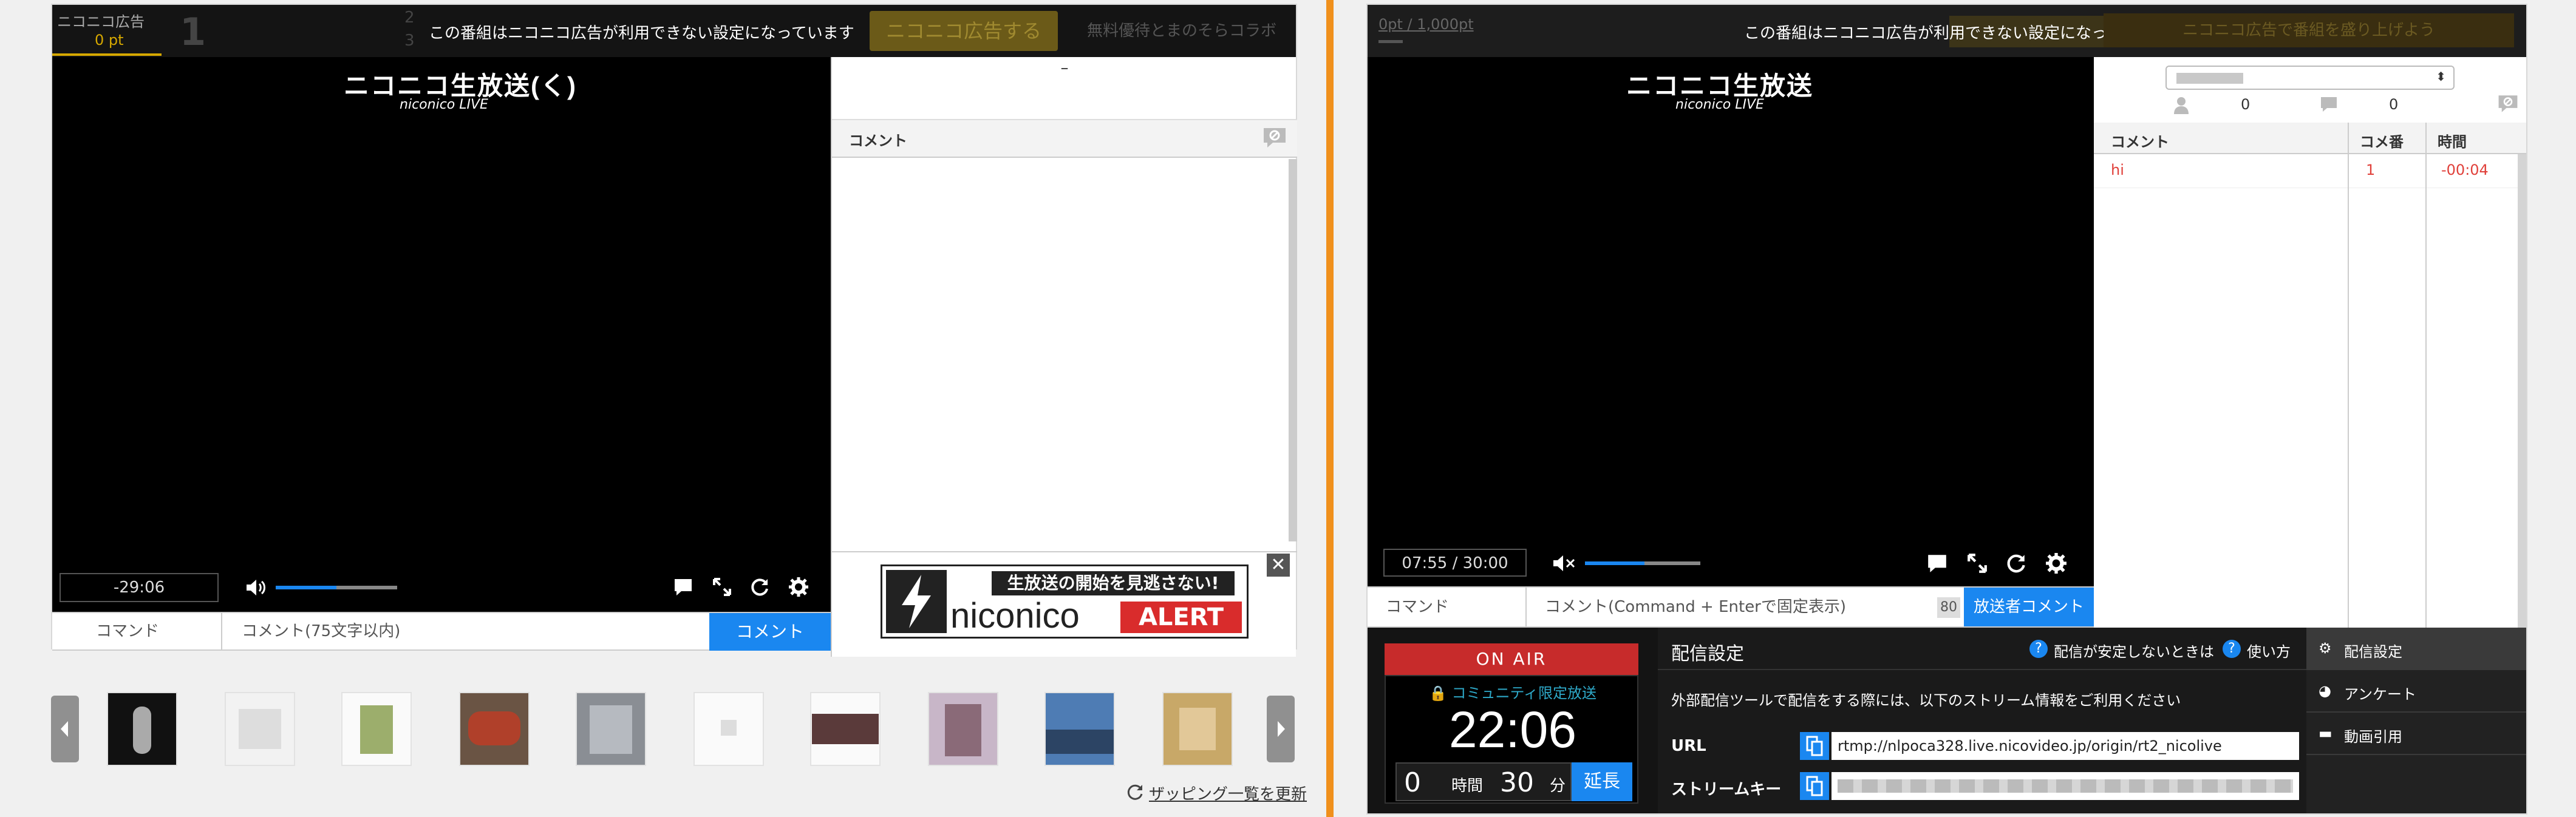  What do you see at coordinates (2269, 650) in the screenshot?
I see `help-usage-link: 使い方` at bounding box center [2269, 650].